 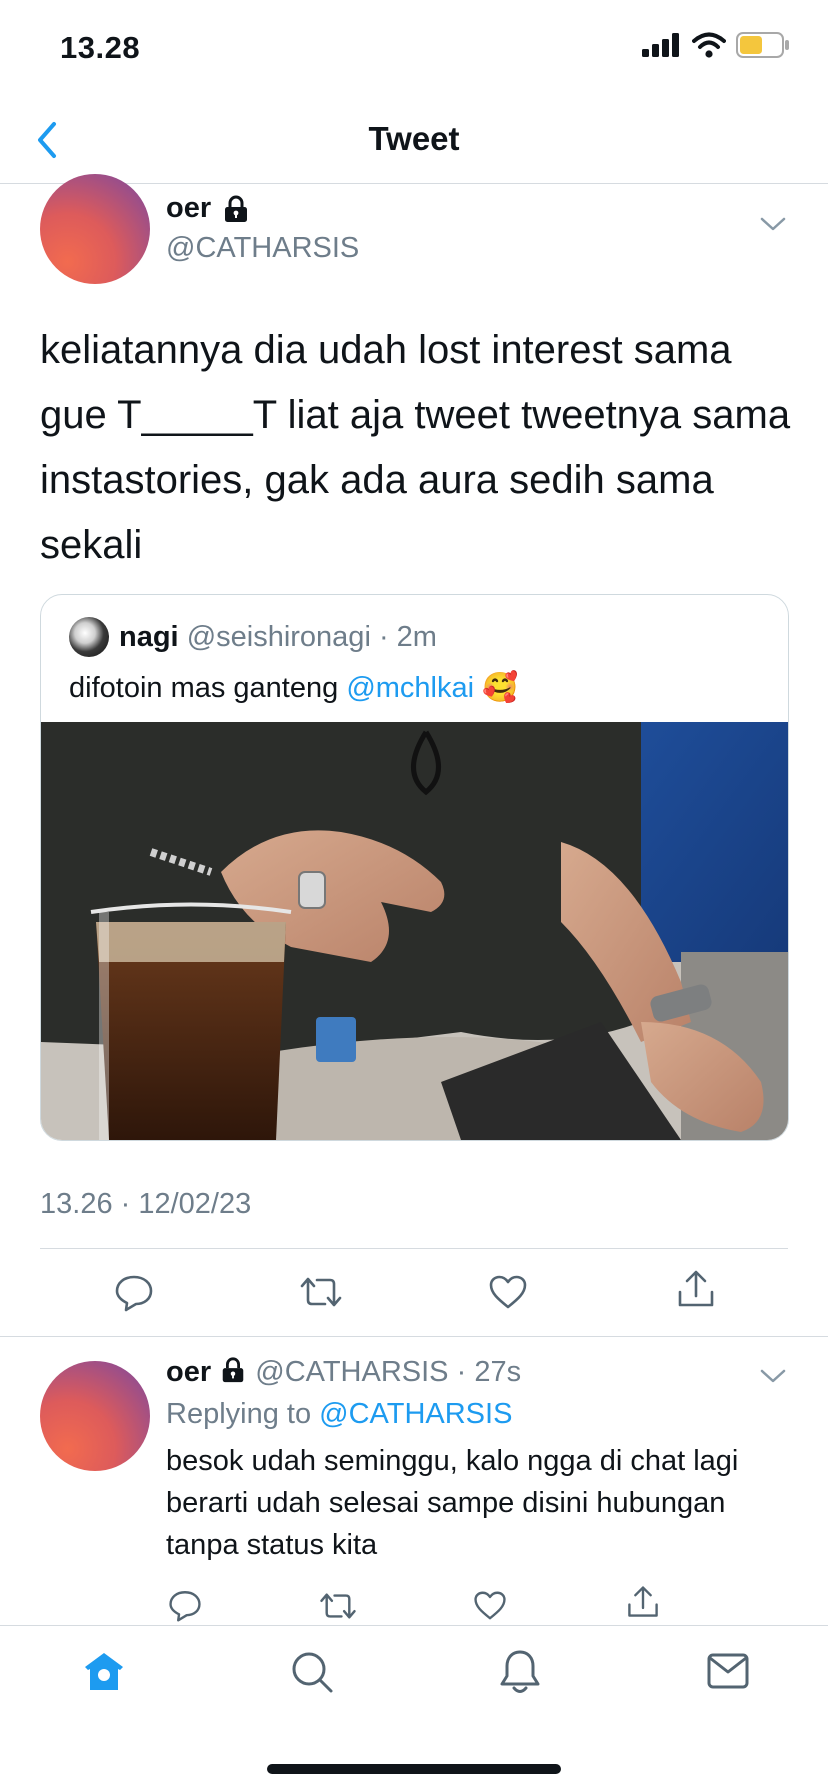 I want to click on retweet-button, so click(x=321, y=1292).